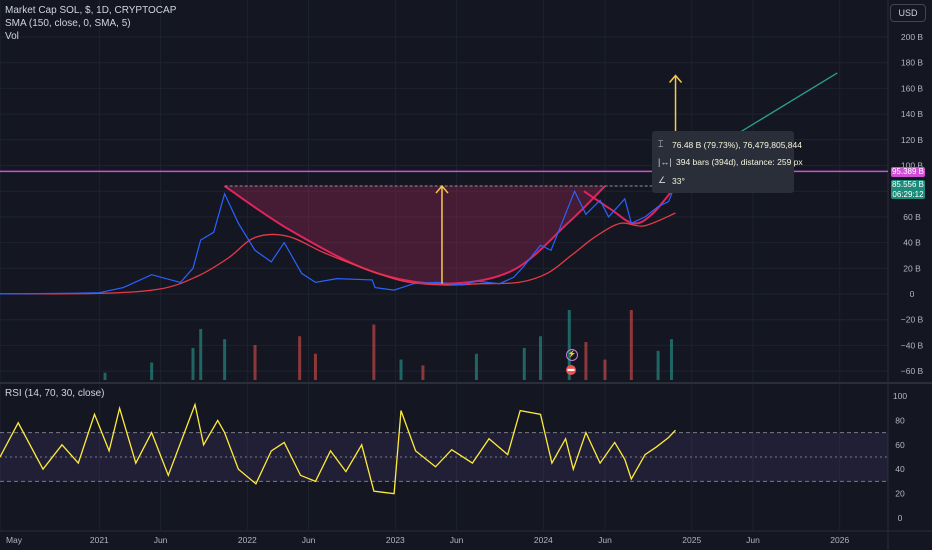 The width and height of the screenshot is (932, 550). Describe the element at coordinates (55, 394) in the screenshot. I see `rsi-legend: RSI (14, 70, 30, close)` at that location.